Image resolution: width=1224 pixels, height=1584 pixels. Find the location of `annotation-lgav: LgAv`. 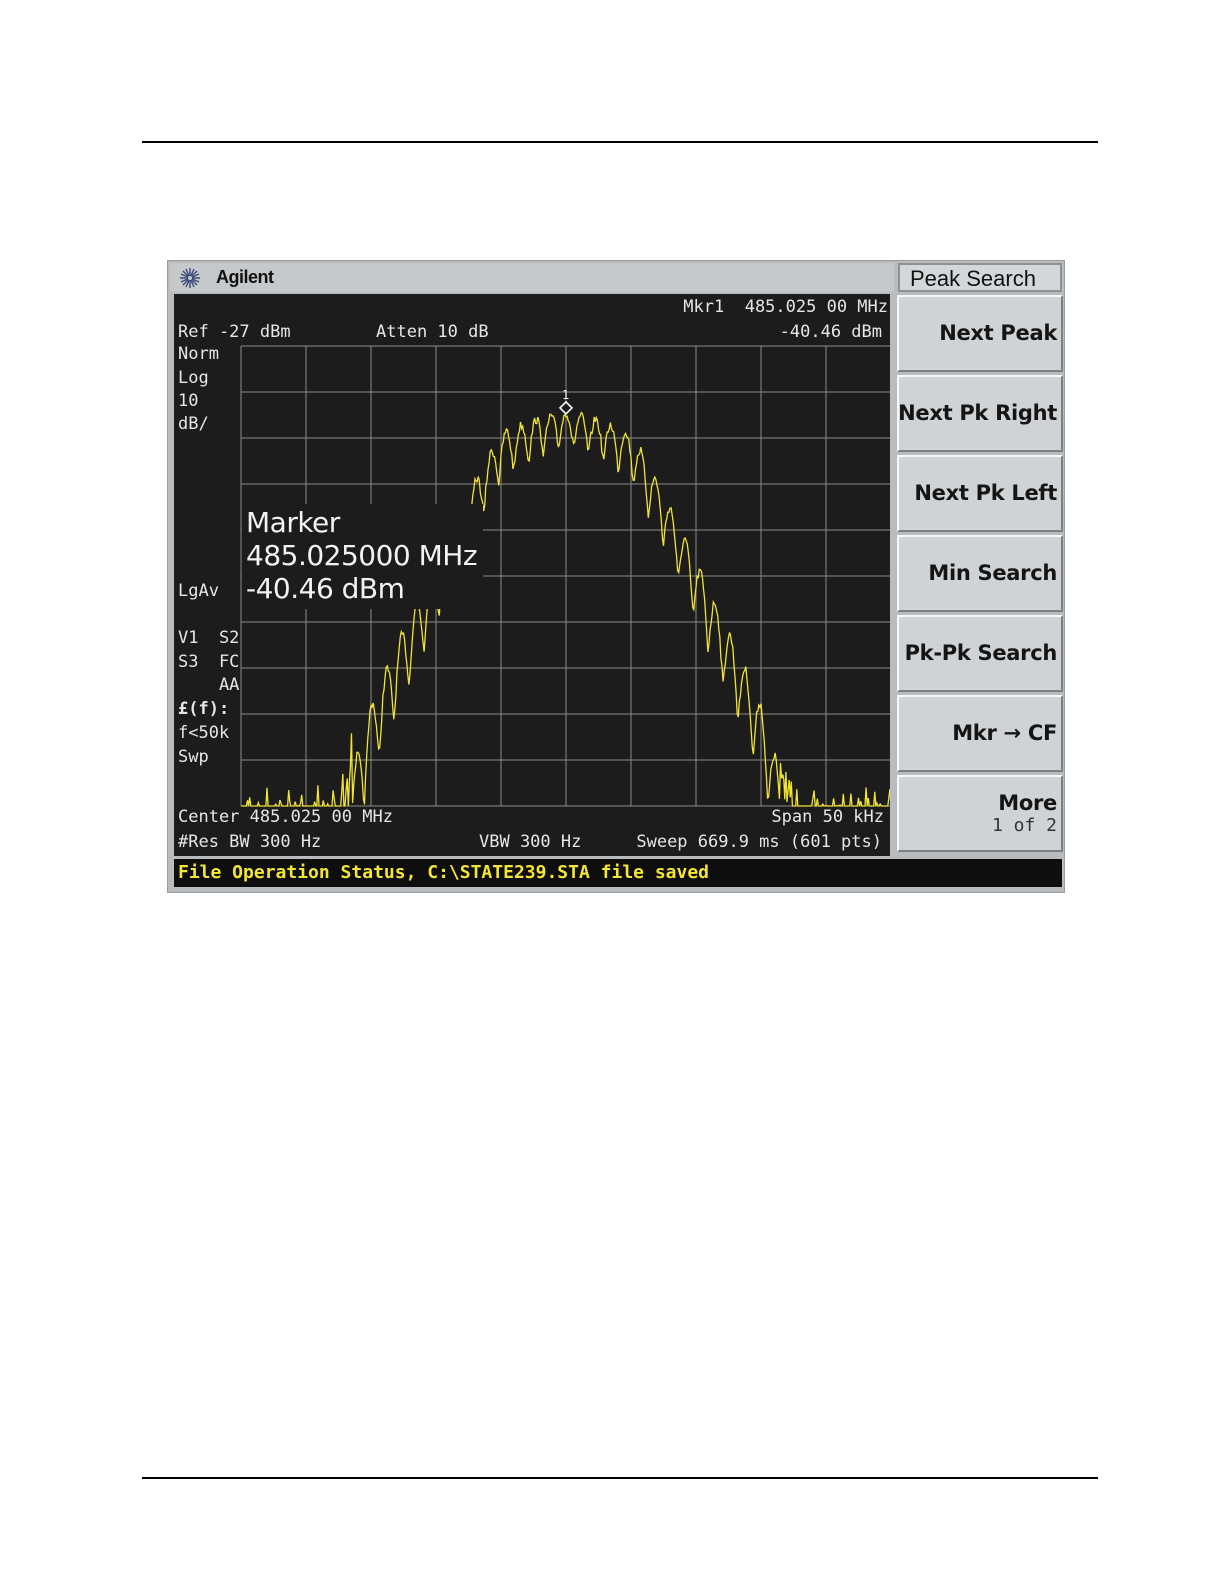

annotation-lgav: LgAv is located at coordinates (198, 591).